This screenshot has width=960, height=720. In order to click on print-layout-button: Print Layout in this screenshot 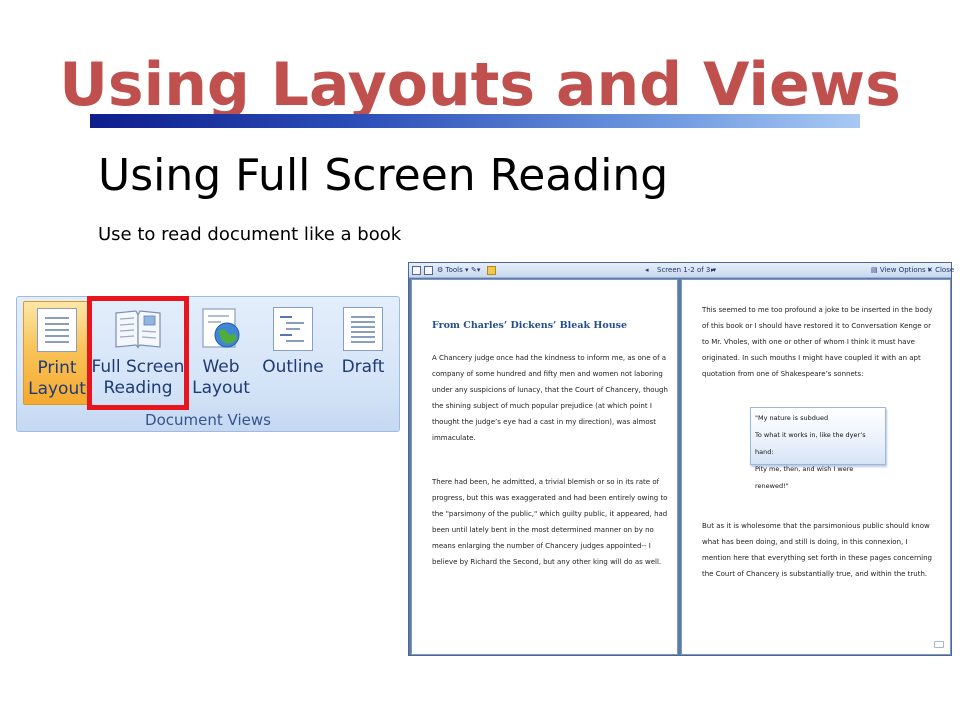, I will do `click(57, 353)`.